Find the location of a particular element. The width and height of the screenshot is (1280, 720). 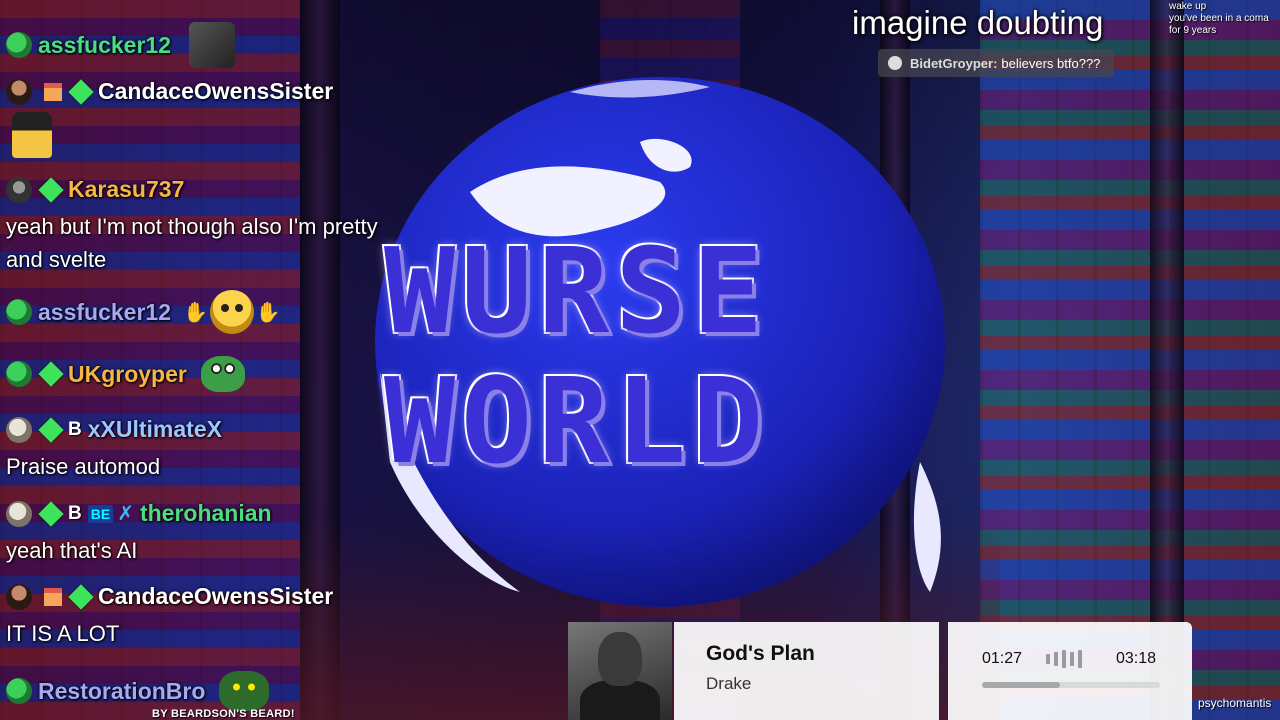

now-playing-info is located at coordinates (806, 671).